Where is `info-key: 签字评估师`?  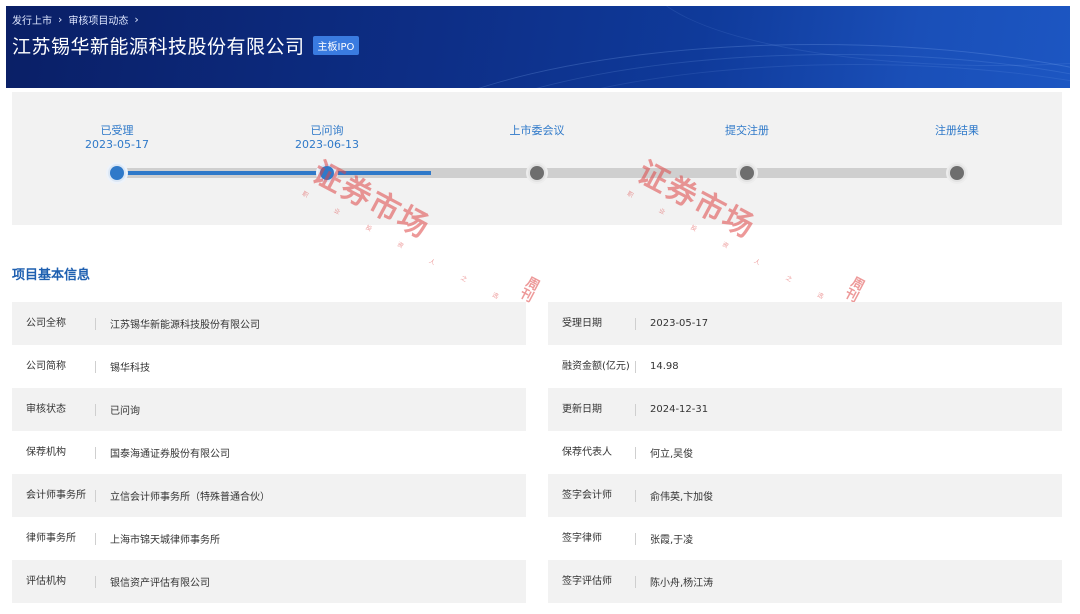
info-key: 签字评估师 is located at coordinates (592, 581).